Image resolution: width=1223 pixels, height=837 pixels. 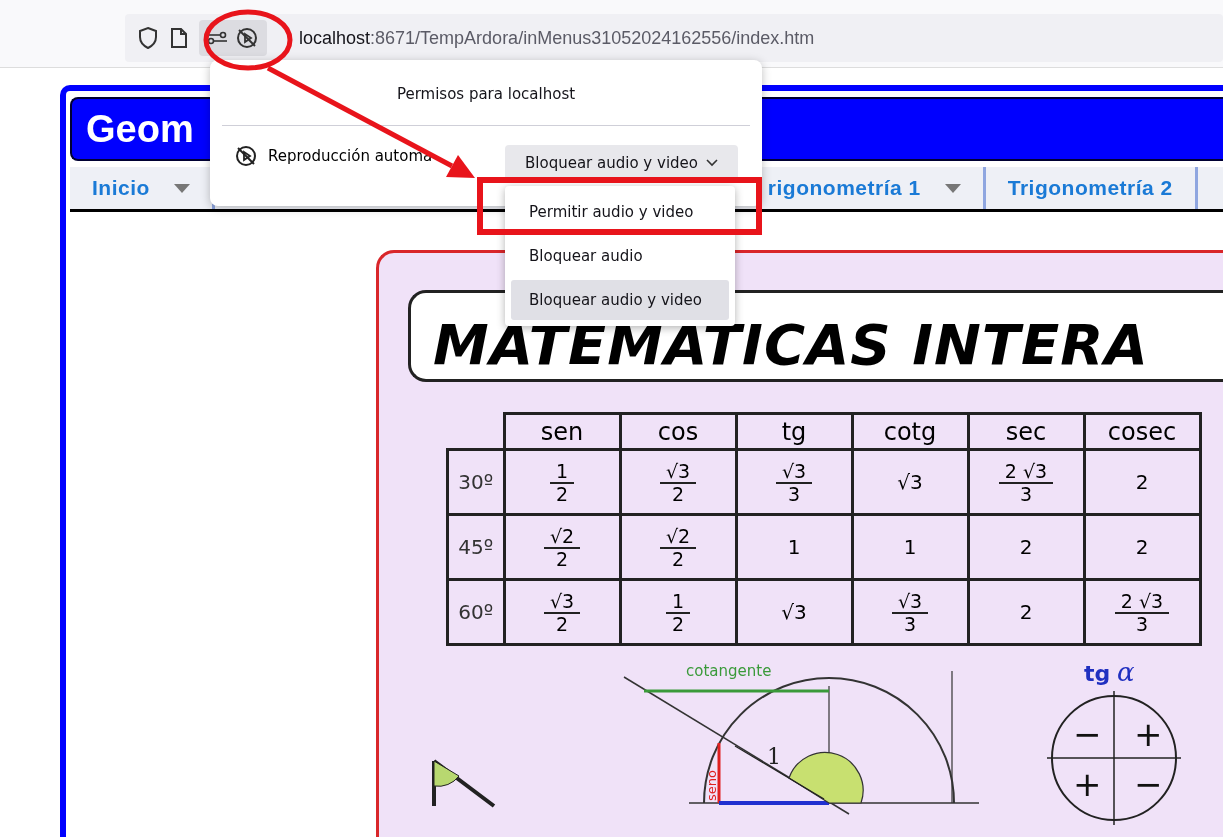 What do you see at coordinates (148, 38) in the screenshot?
I see `shield-icon` at bounding box center [148, 38].